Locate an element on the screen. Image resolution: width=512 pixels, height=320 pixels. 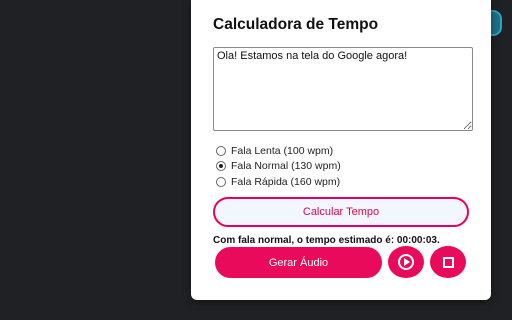
generate-audio-button: Gerar Áudio is located at coordinates (298, 262).